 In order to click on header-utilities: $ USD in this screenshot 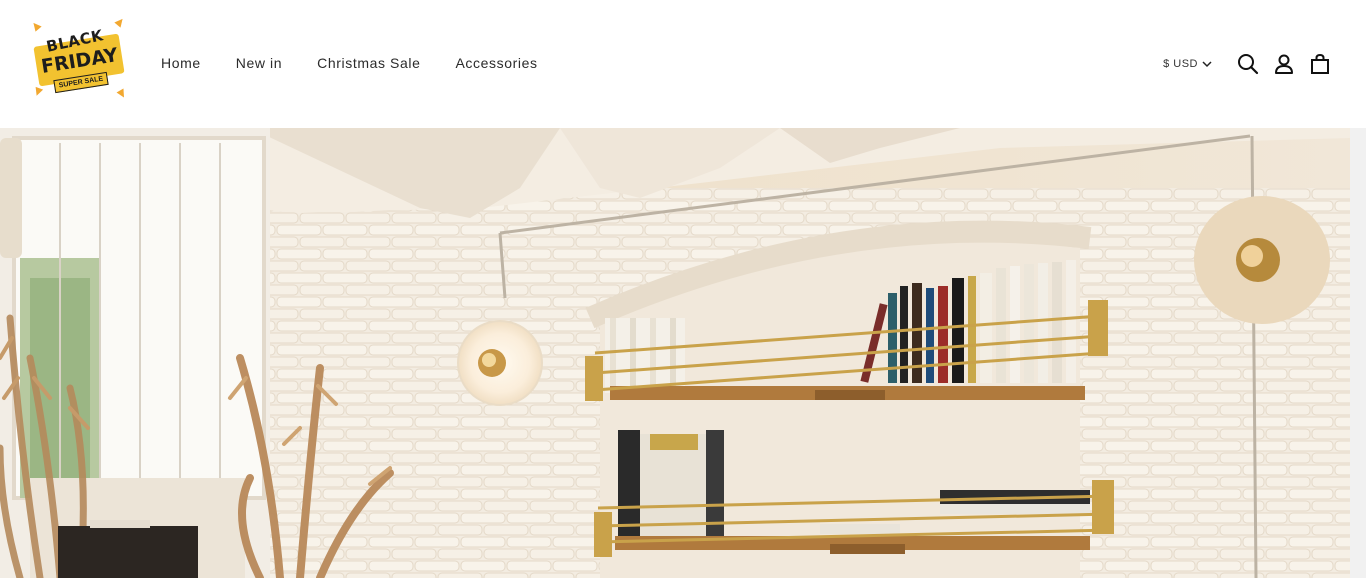, I will do `click(1247, 64)`.